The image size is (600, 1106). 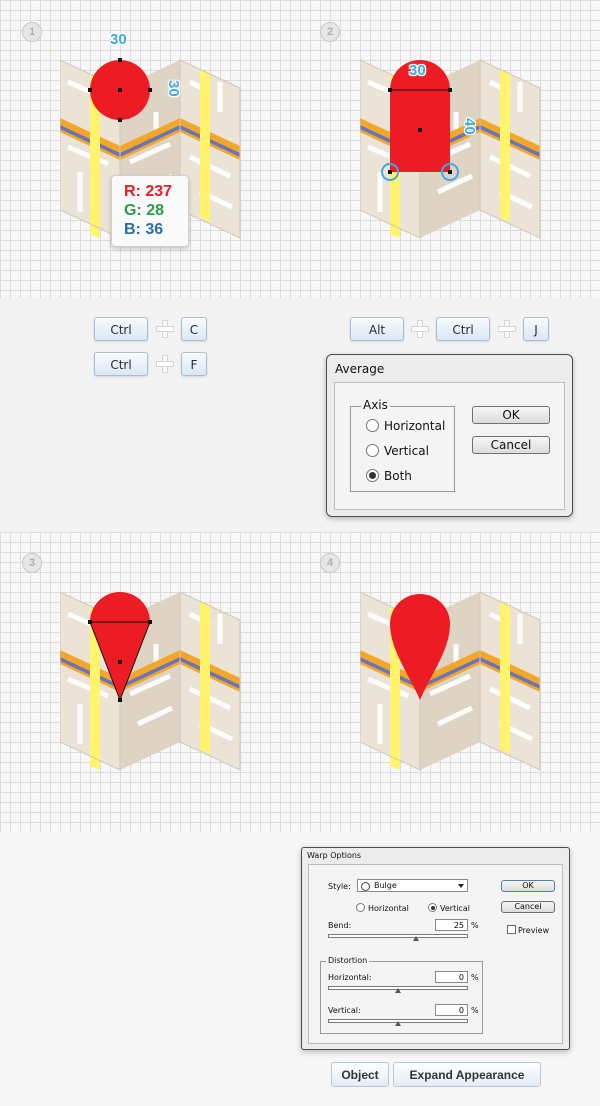 What do you see at coordinates (461, 886) in the screenshot?
I see `chevron-down-icon` at bounding box center [461, 886].